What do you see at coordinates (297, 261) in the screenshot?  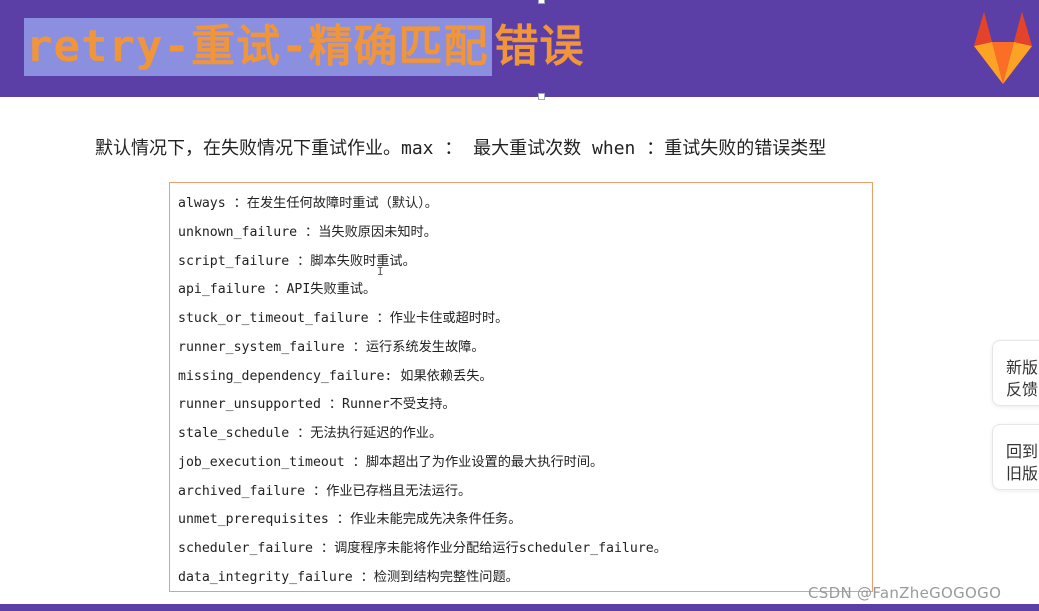 I see `list-item: script_failure ：脚本失败时重试。` at bounding box center [297, 261].